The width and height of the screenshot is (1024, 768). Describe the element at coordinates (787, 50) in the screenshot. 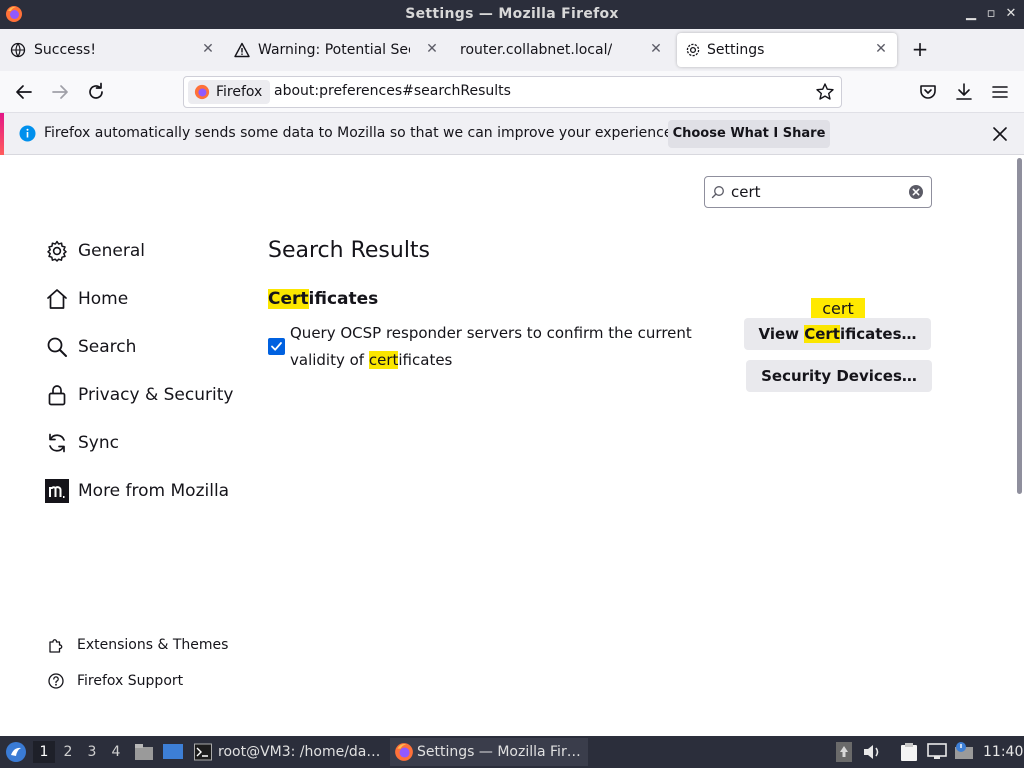

I see `tab-settings: Settings ✕` at that location.